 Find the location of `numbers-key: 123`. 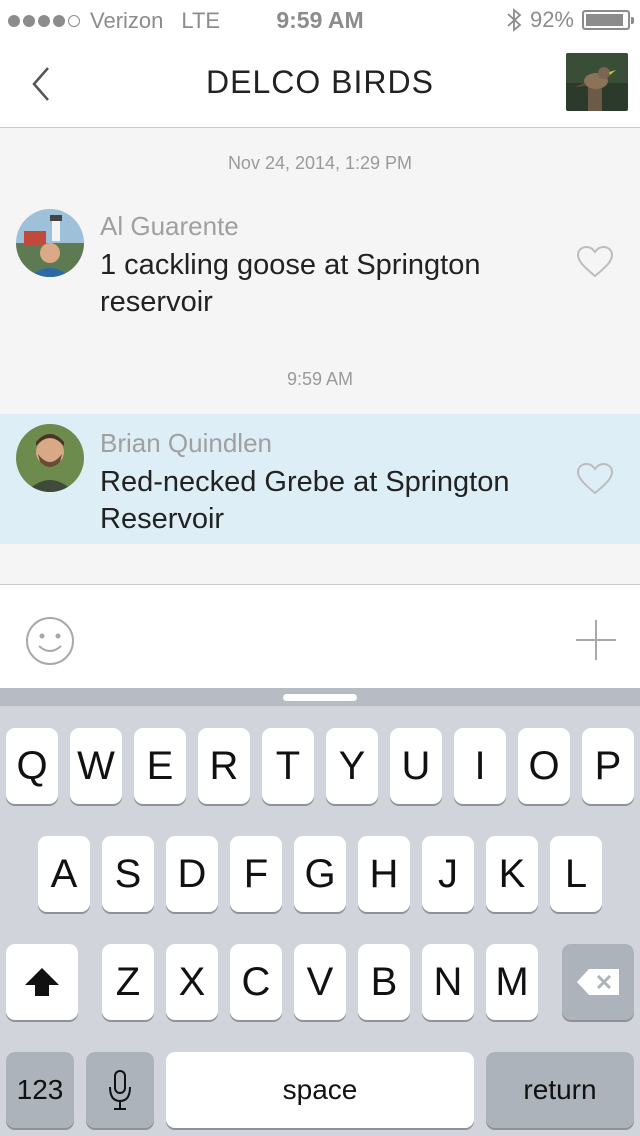

numbers-key: 123 is located at coordinates (40, 1090).